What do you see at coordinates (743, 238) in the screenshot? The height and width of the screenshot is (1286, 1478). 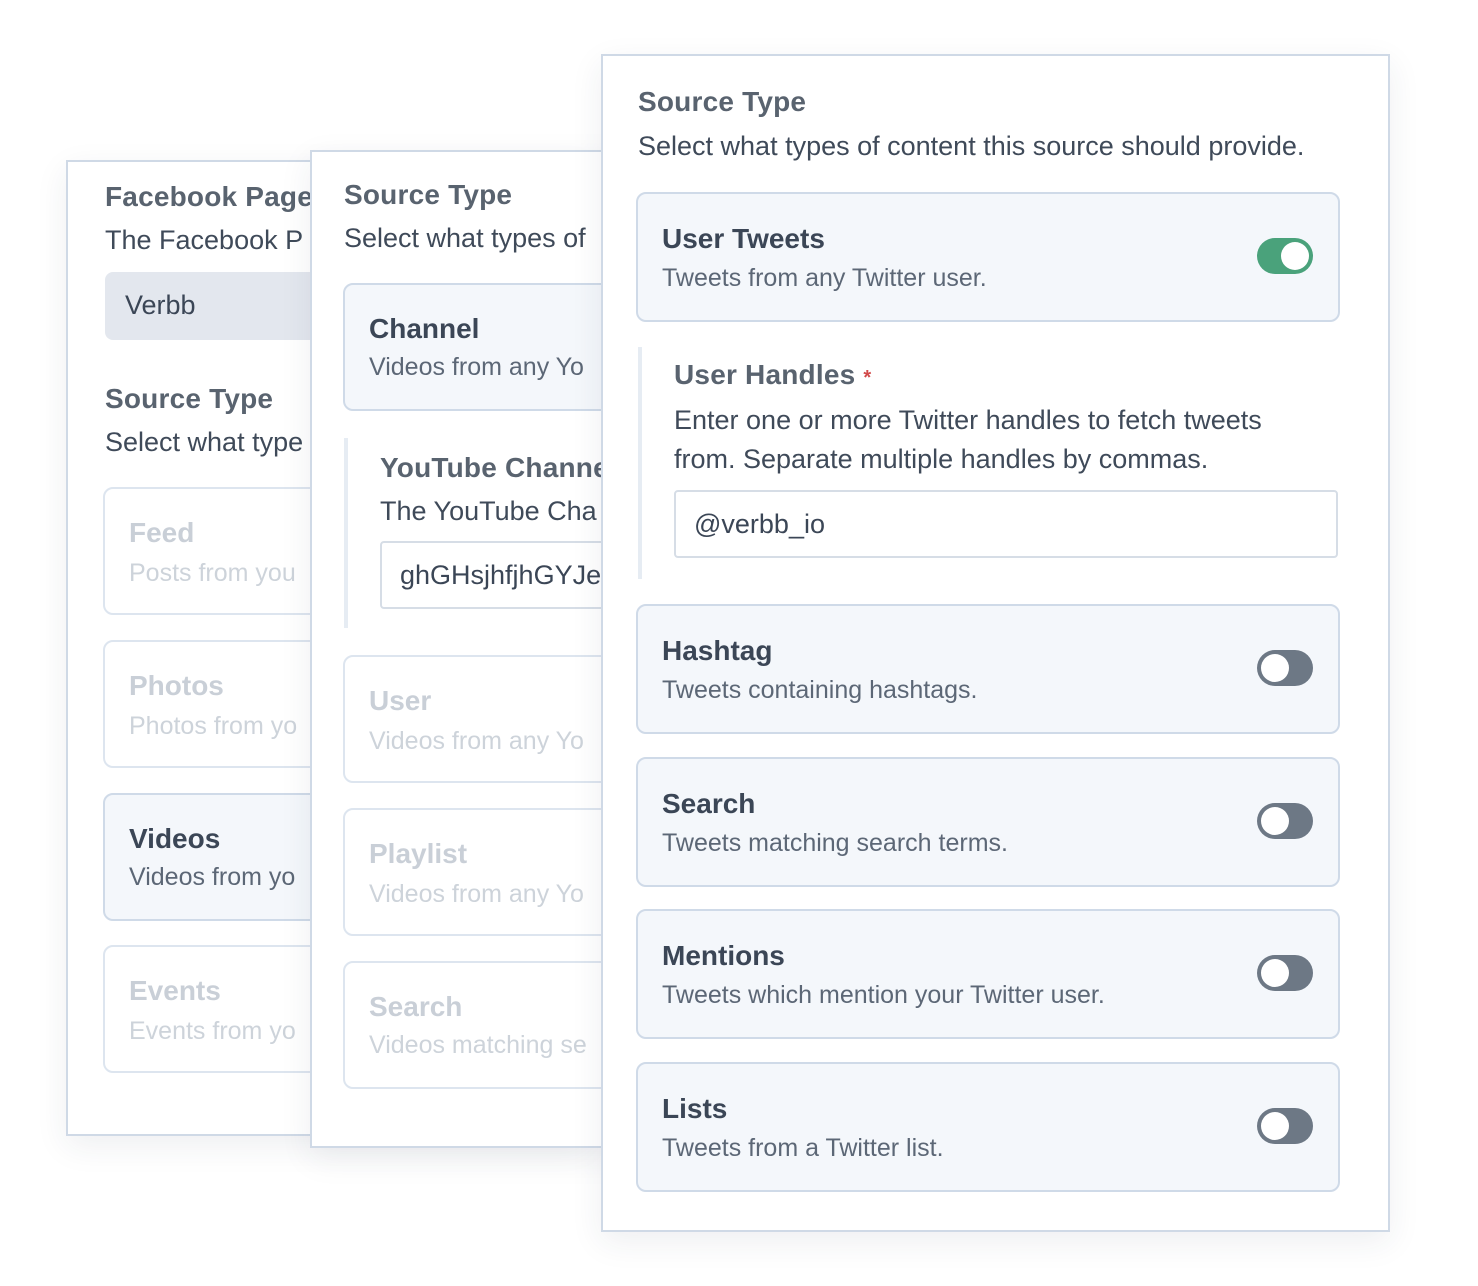 I see `option-title: User Tweets` at bounding box center [743, 238].